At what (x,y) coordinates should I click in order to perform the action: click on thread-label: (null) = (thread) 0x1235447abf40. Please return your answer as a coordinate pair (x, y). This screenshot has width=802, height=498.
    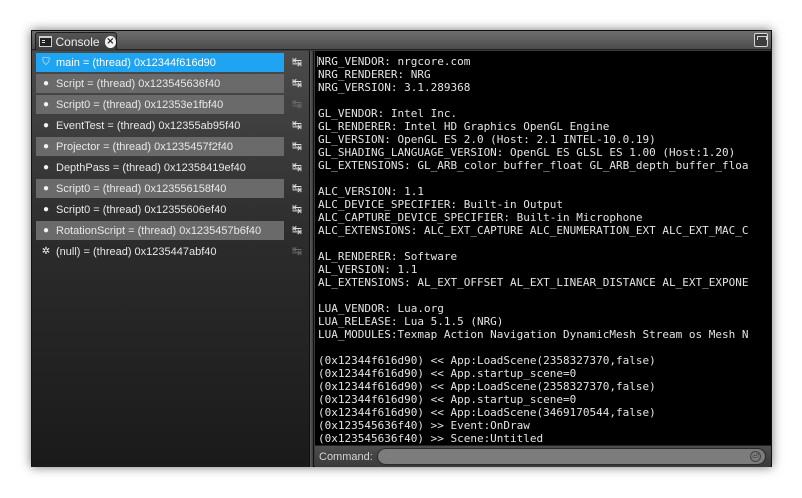
    Looking at the image, I should click on (136, 251).